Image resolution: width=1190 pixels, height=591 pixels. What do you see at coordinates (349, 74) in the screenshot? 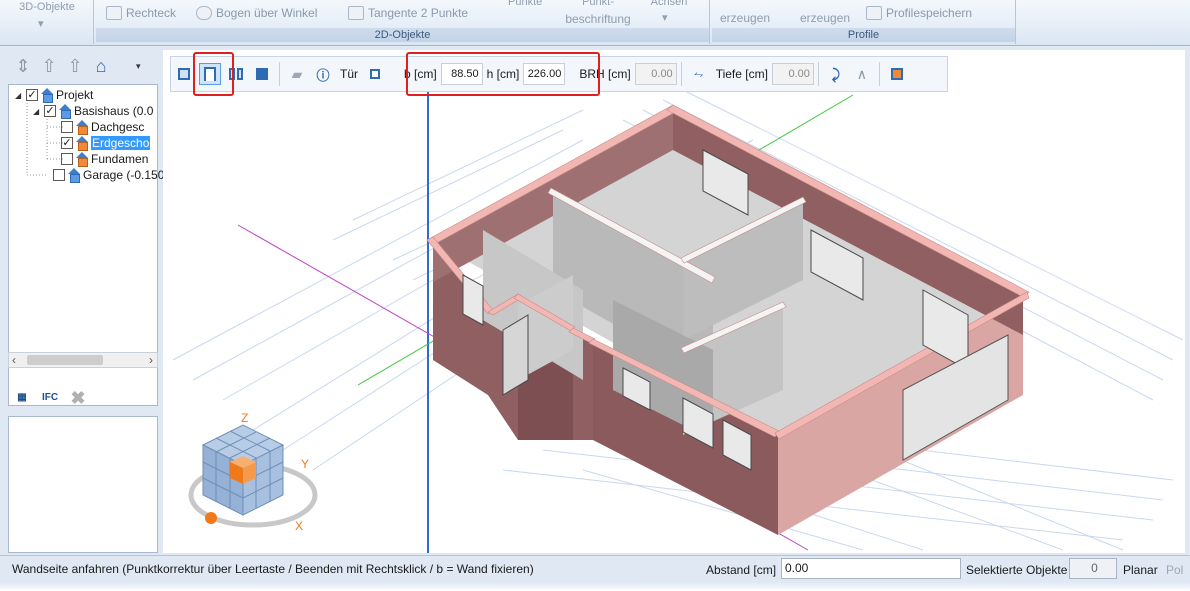
I see `door-label: Tür` at bounding box center [349, 74].